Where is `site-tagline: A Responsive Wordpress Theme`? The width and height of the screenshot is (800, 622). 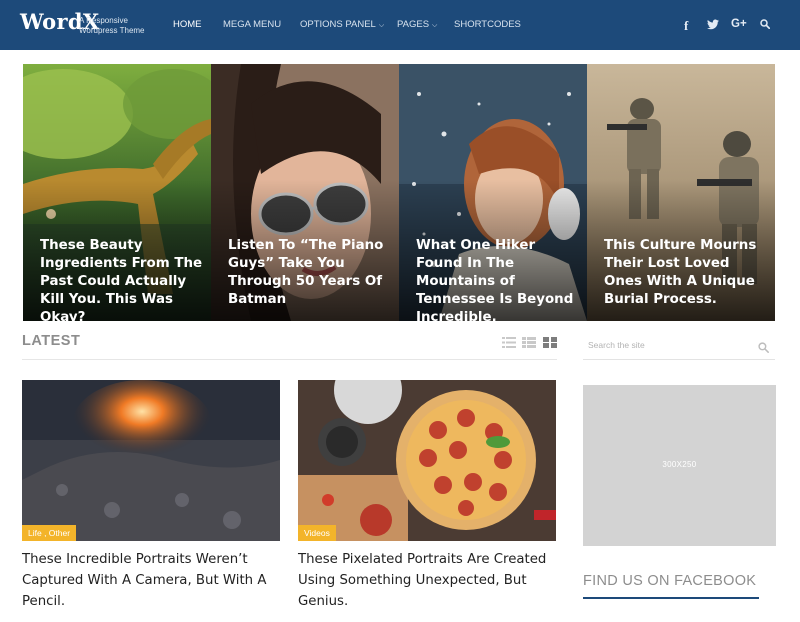
site-tagline: A Responsive Wordpress Theme is located at coordinates (112, 25).